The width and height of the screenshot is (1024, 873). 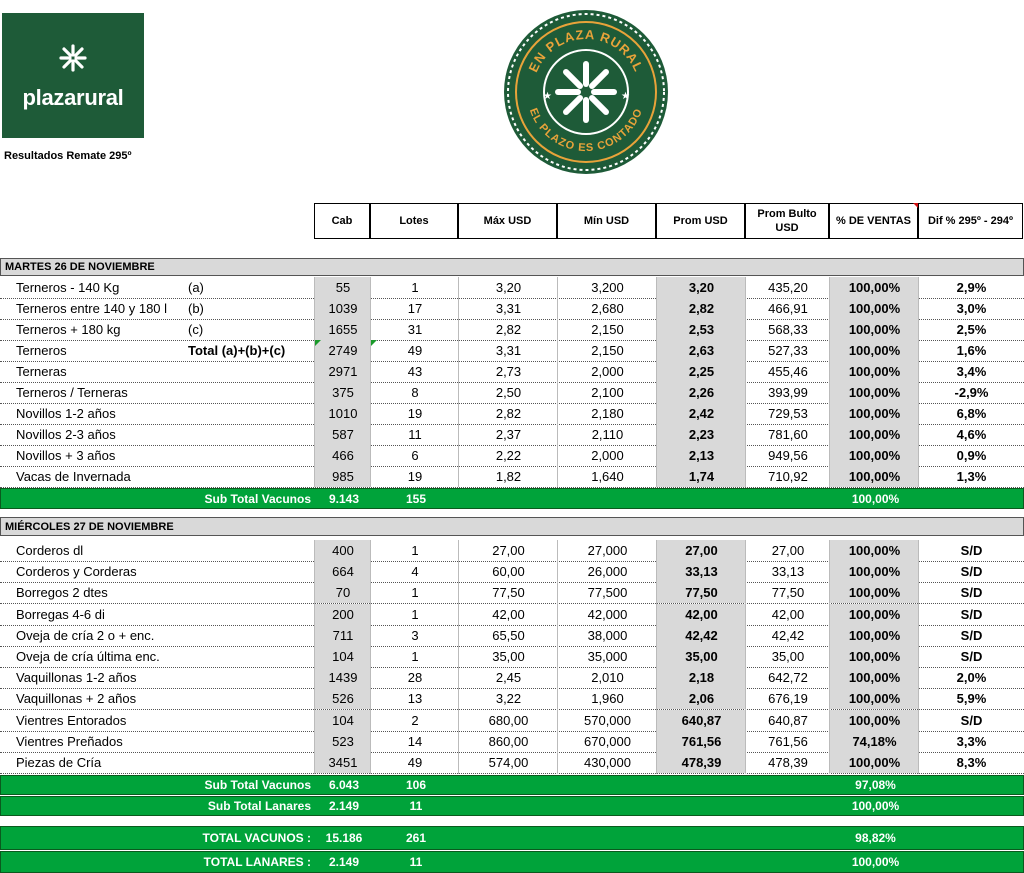 What do you see at coordinates (606, 221) in the screenshot?
I see `header-min: Mín USD` at bounding box center [606, 221].